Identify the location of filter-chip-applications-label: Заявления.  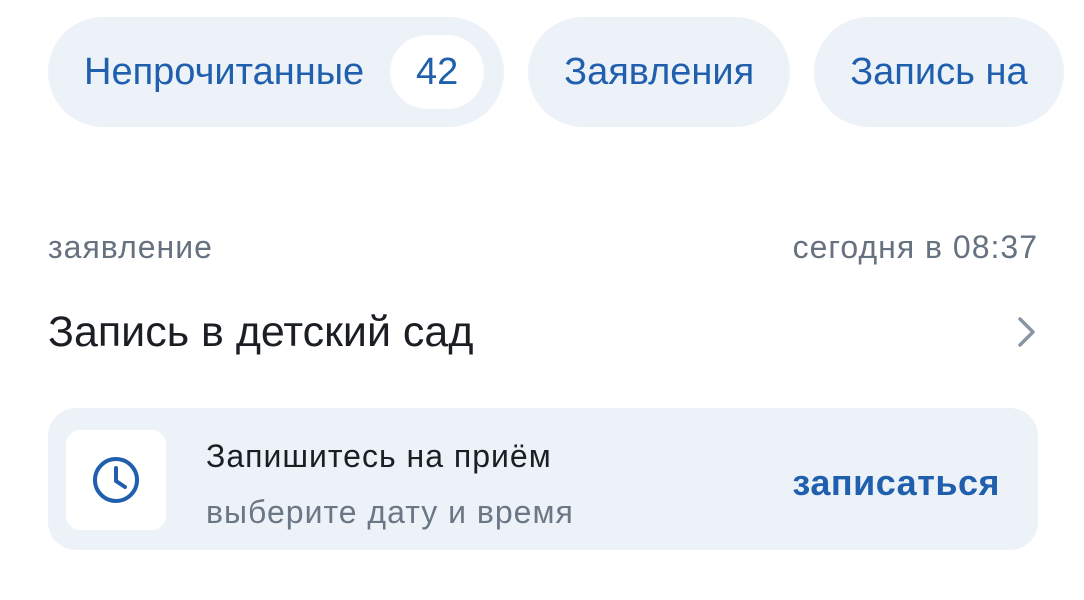
(659, 71).